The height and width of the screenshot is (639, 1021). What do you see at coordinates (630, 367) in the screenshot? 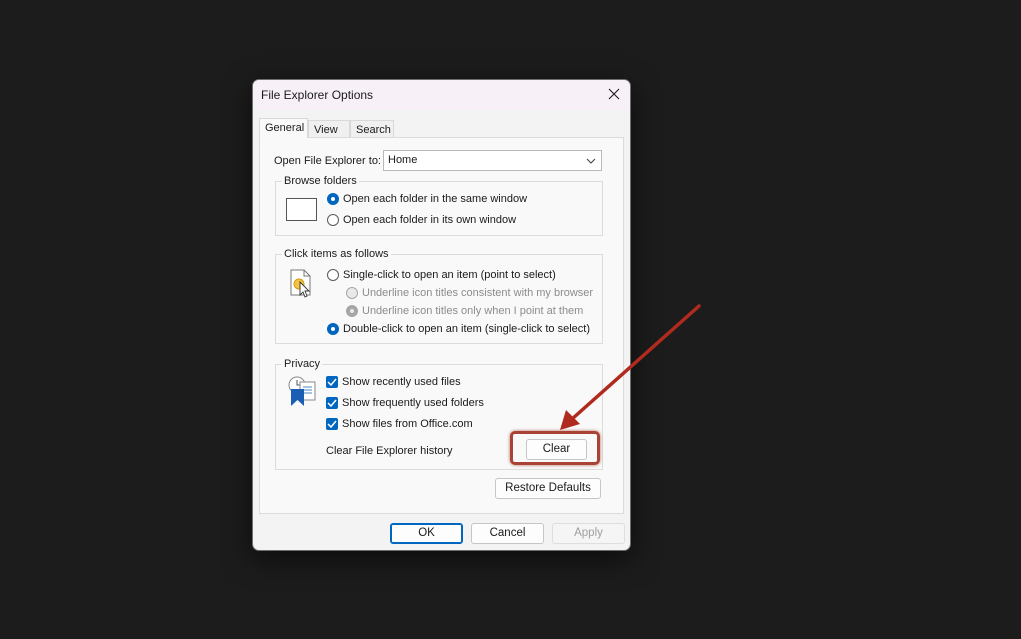
I see `annotation-arrow-icon` at bounding box center [630, 367].